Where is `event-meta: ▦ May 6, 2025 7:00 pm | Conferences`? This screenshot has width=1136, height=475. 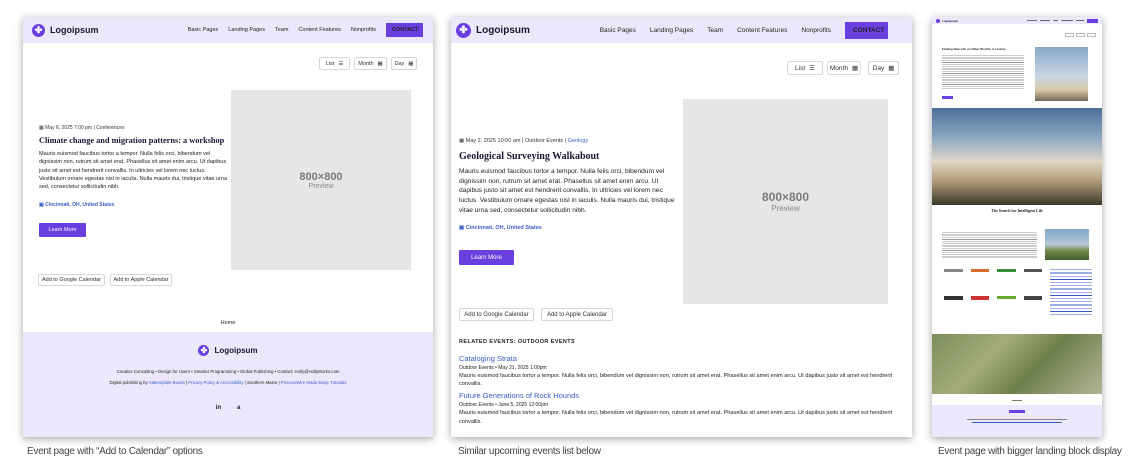 event-meta: ▦ May 6, 2025 7:00 pm | Conferences is located at coordinates (82, 128).